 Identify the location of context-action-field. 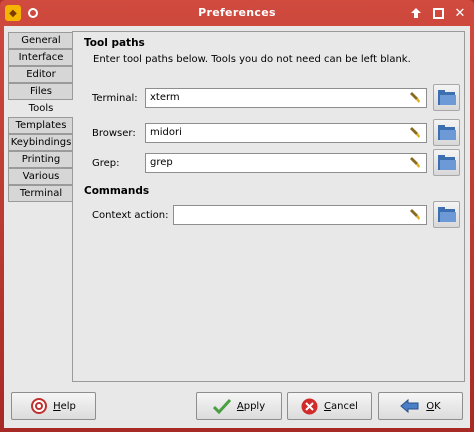
(300, 215).